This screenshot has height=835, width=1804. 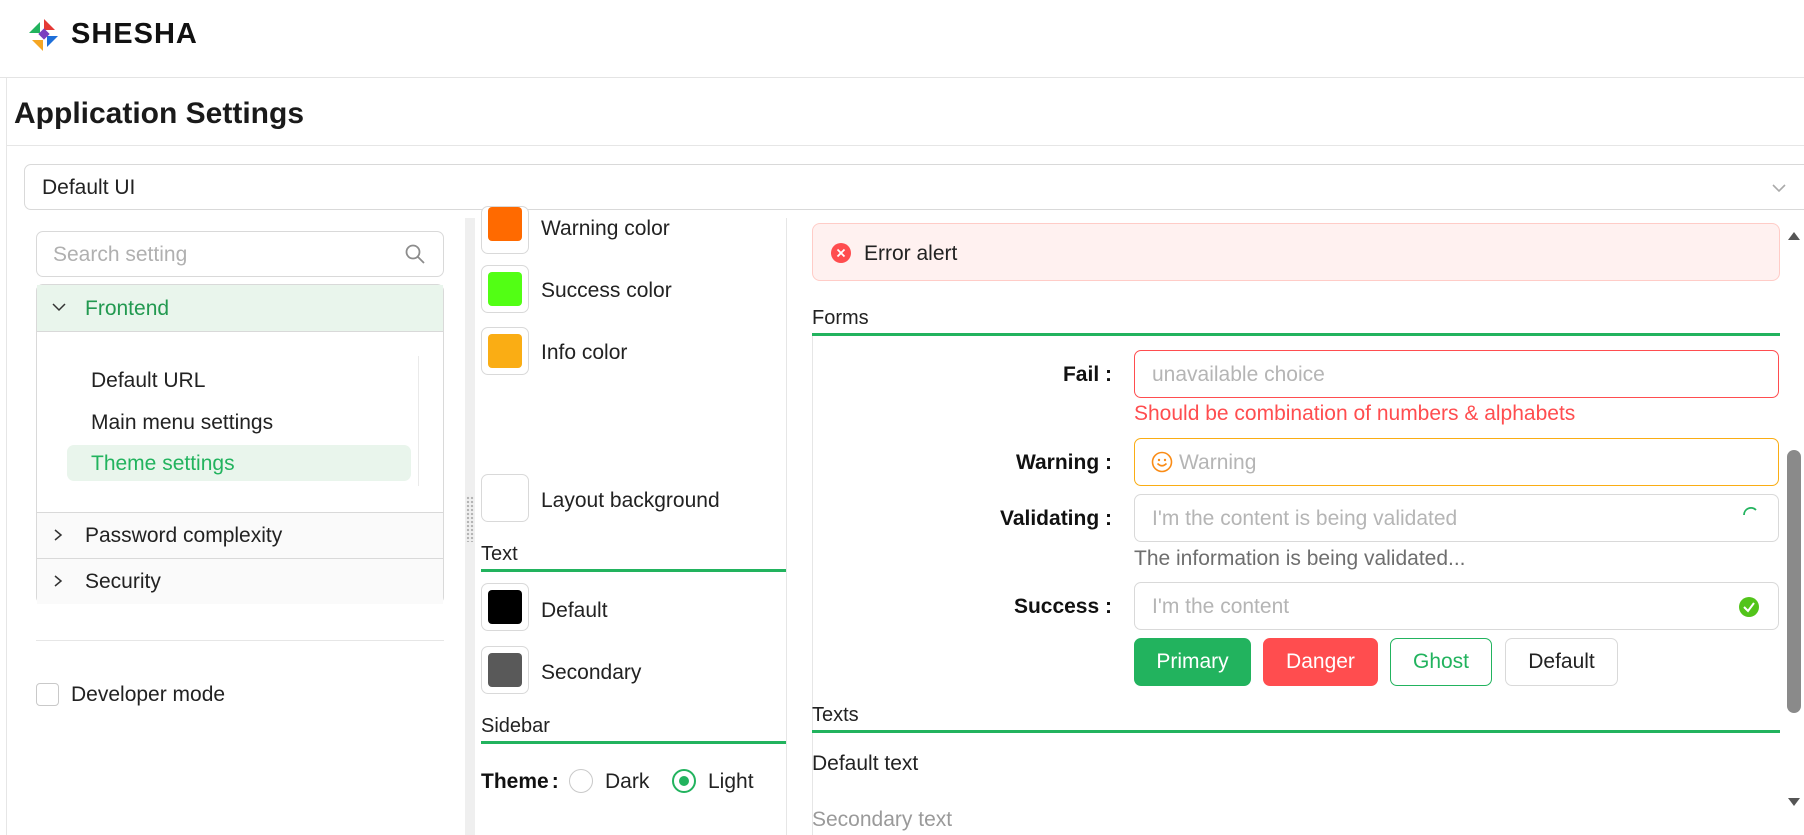 I want to click on validating-label: Validating :, so click(x=962, y=519).